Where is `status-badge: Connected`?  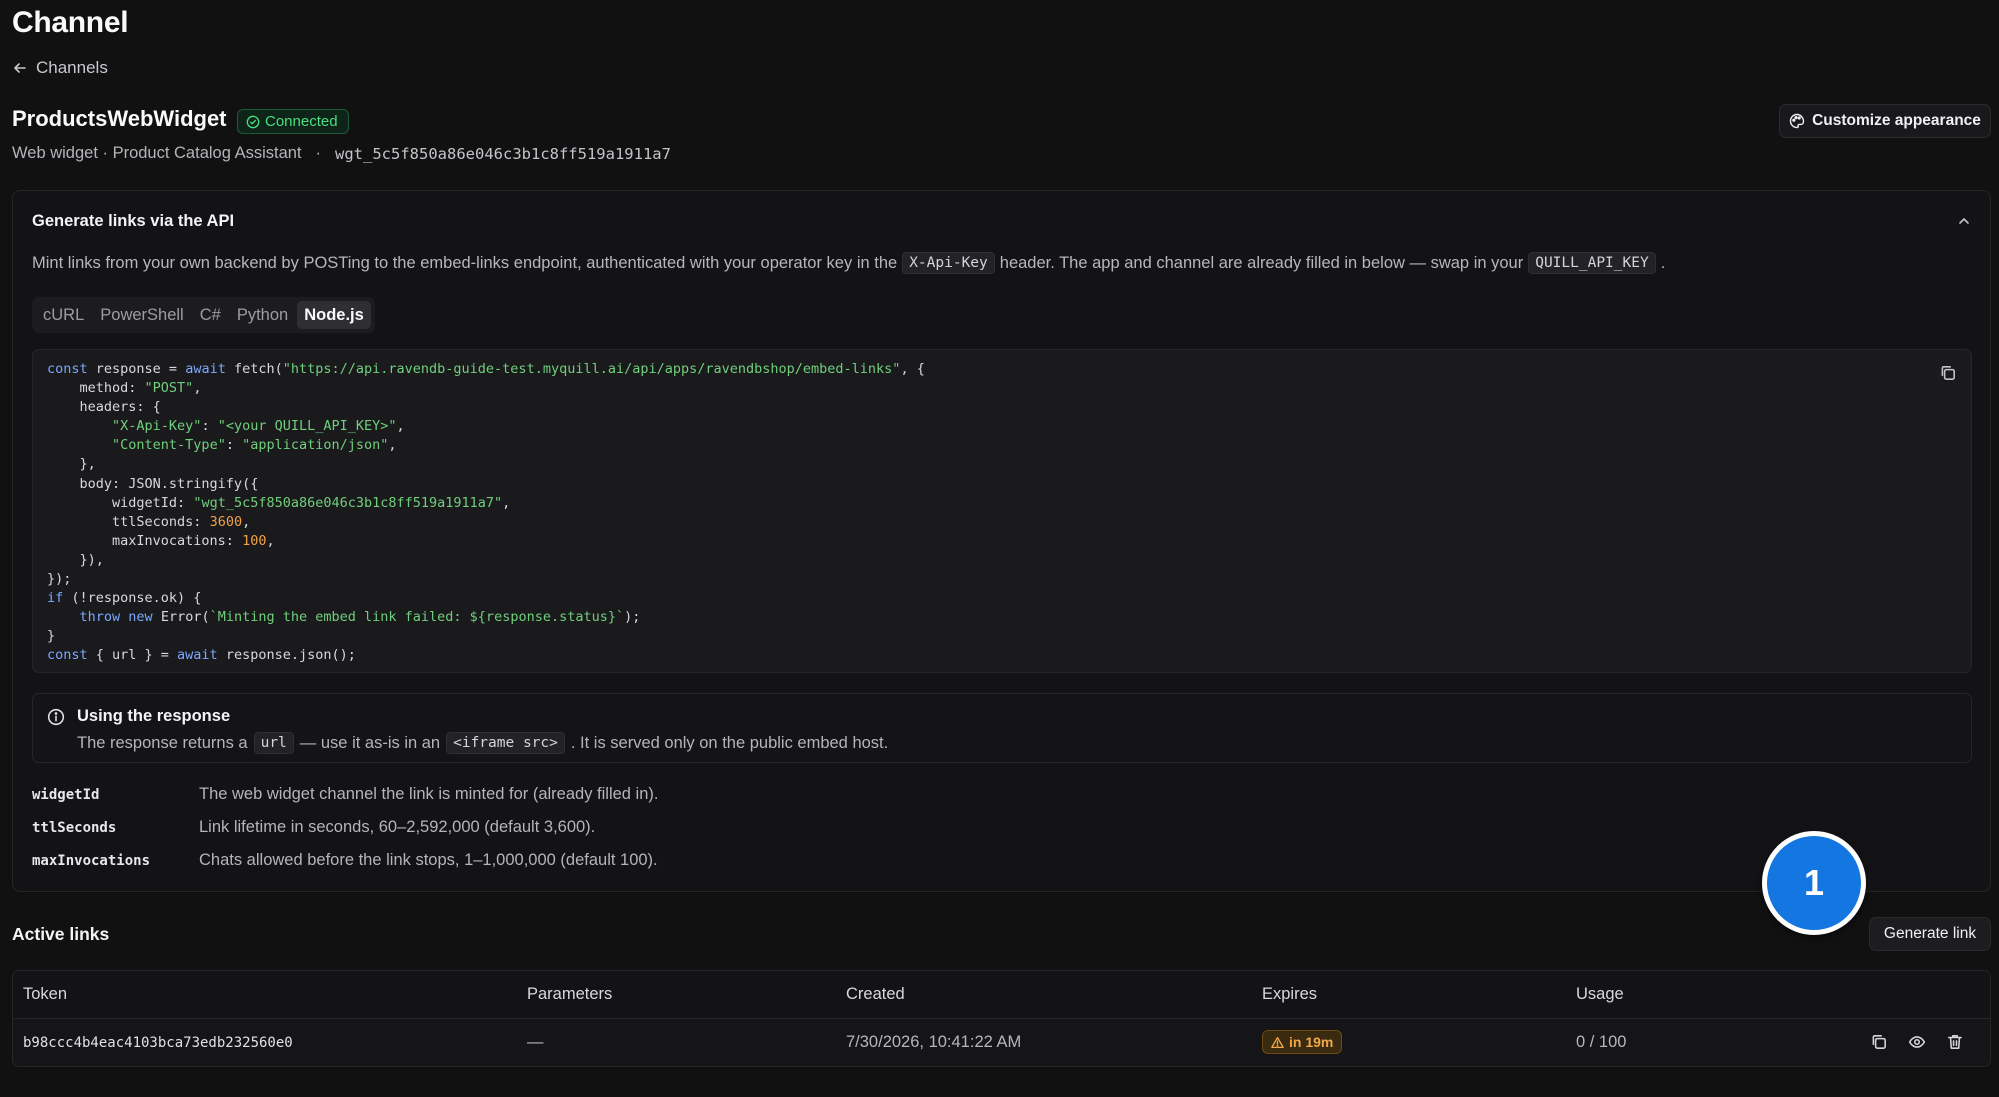
status-badge: Connected is located at coordinates (293, 121).